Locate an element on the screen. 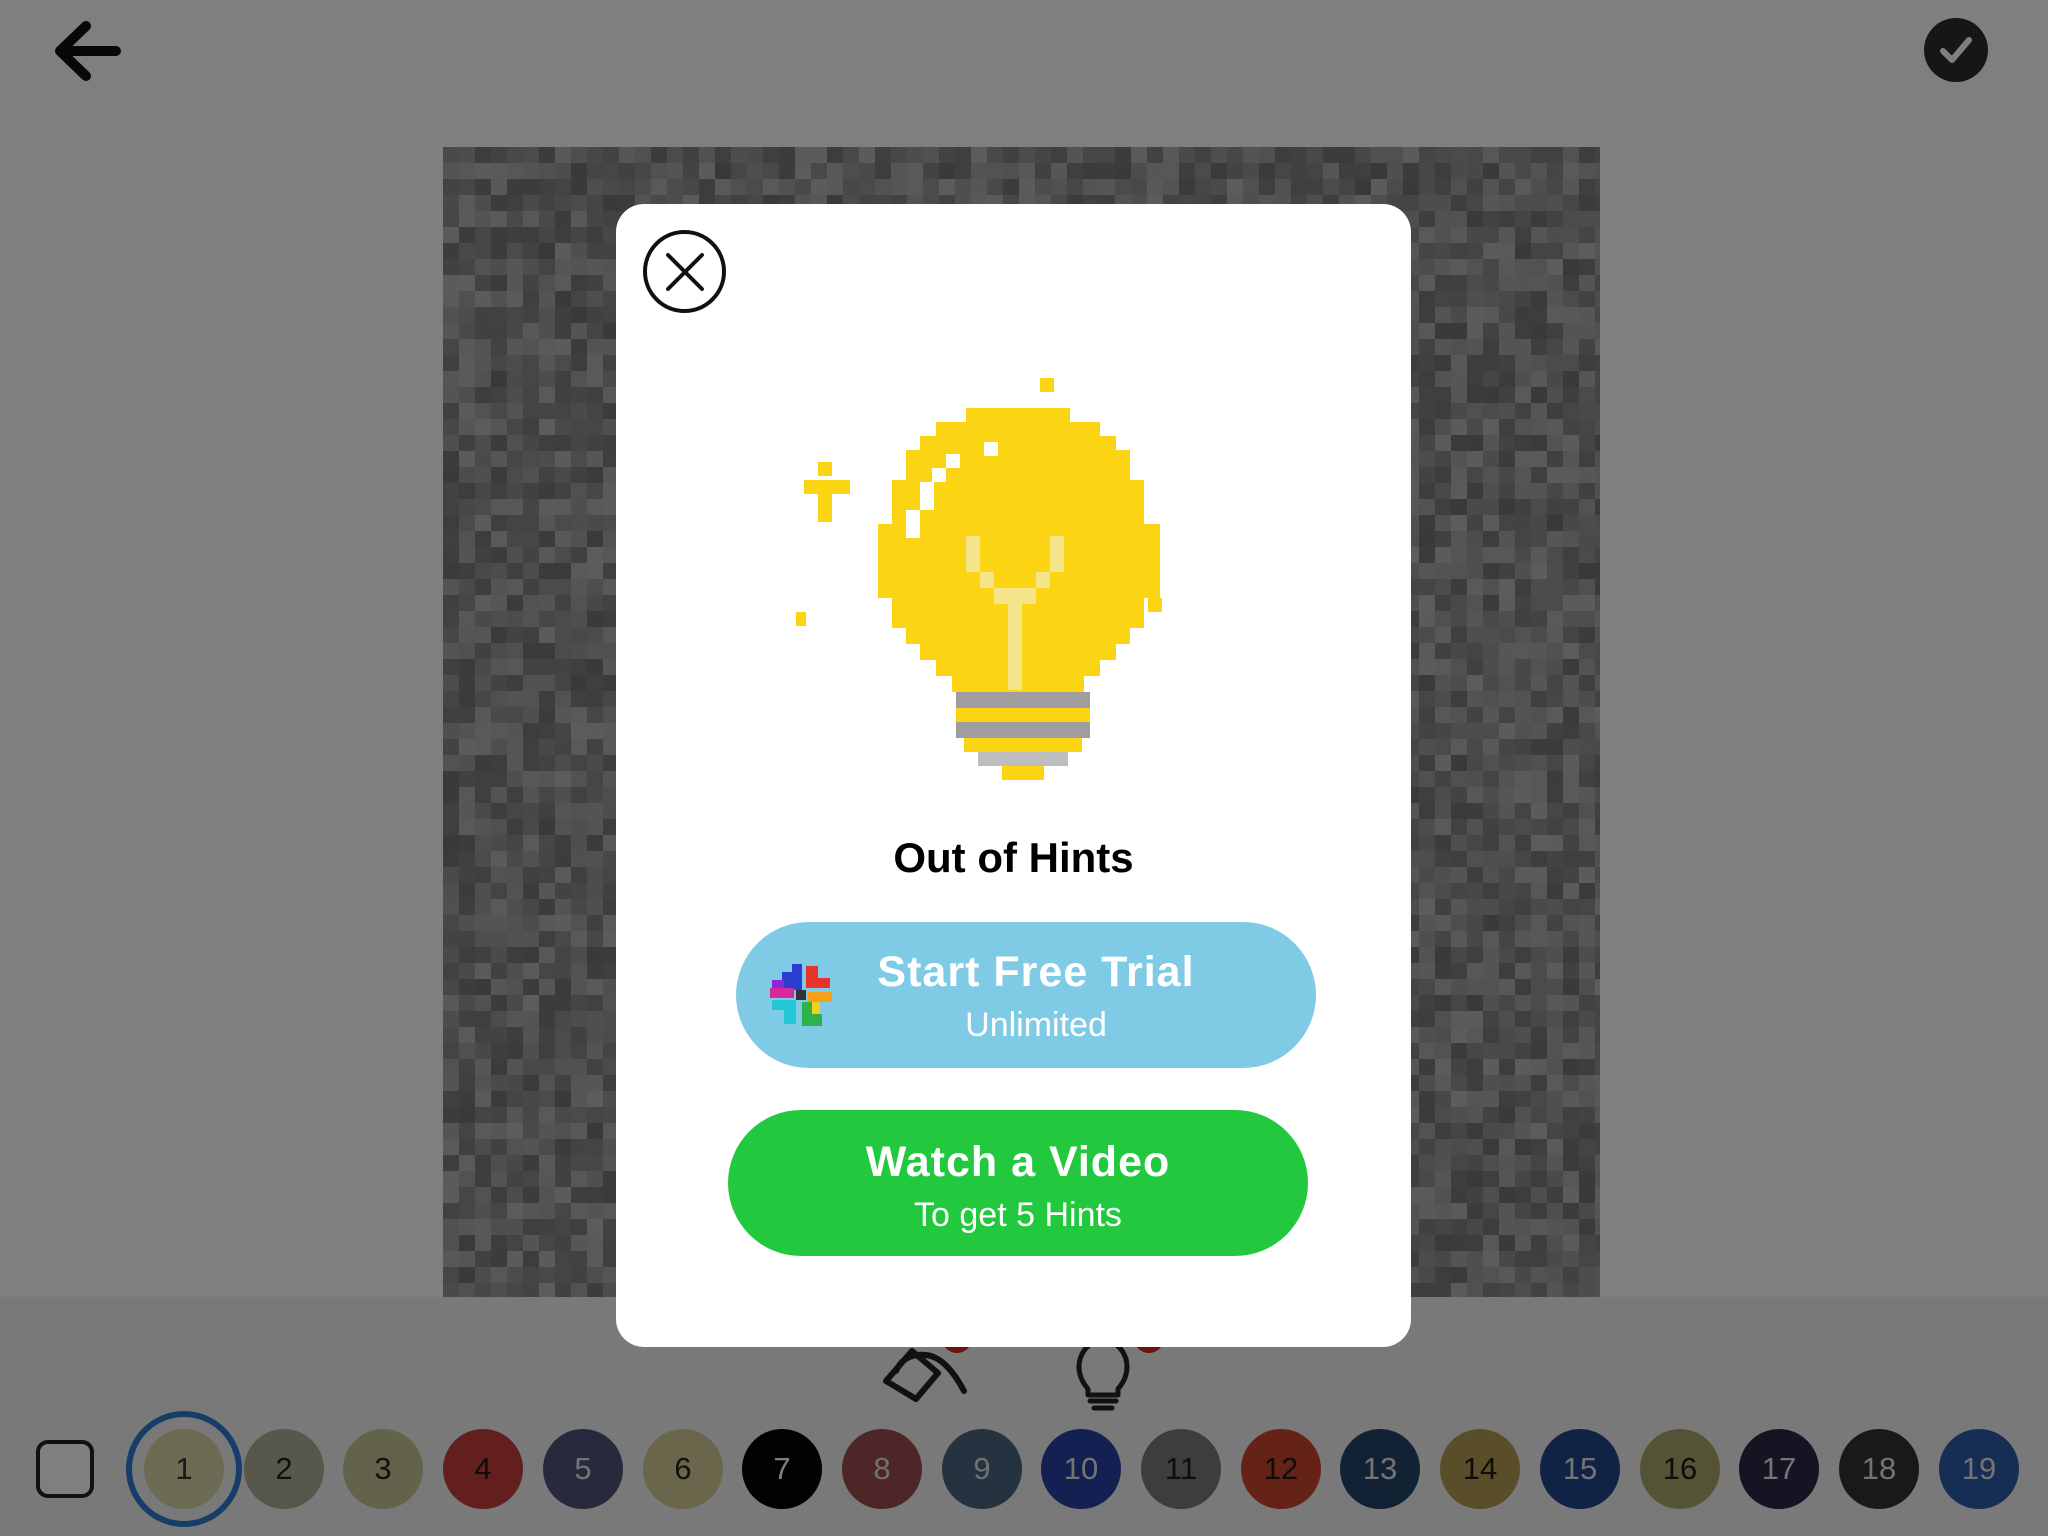  video-button-title: Watch a Video is located at coordinates (1018, 1162).